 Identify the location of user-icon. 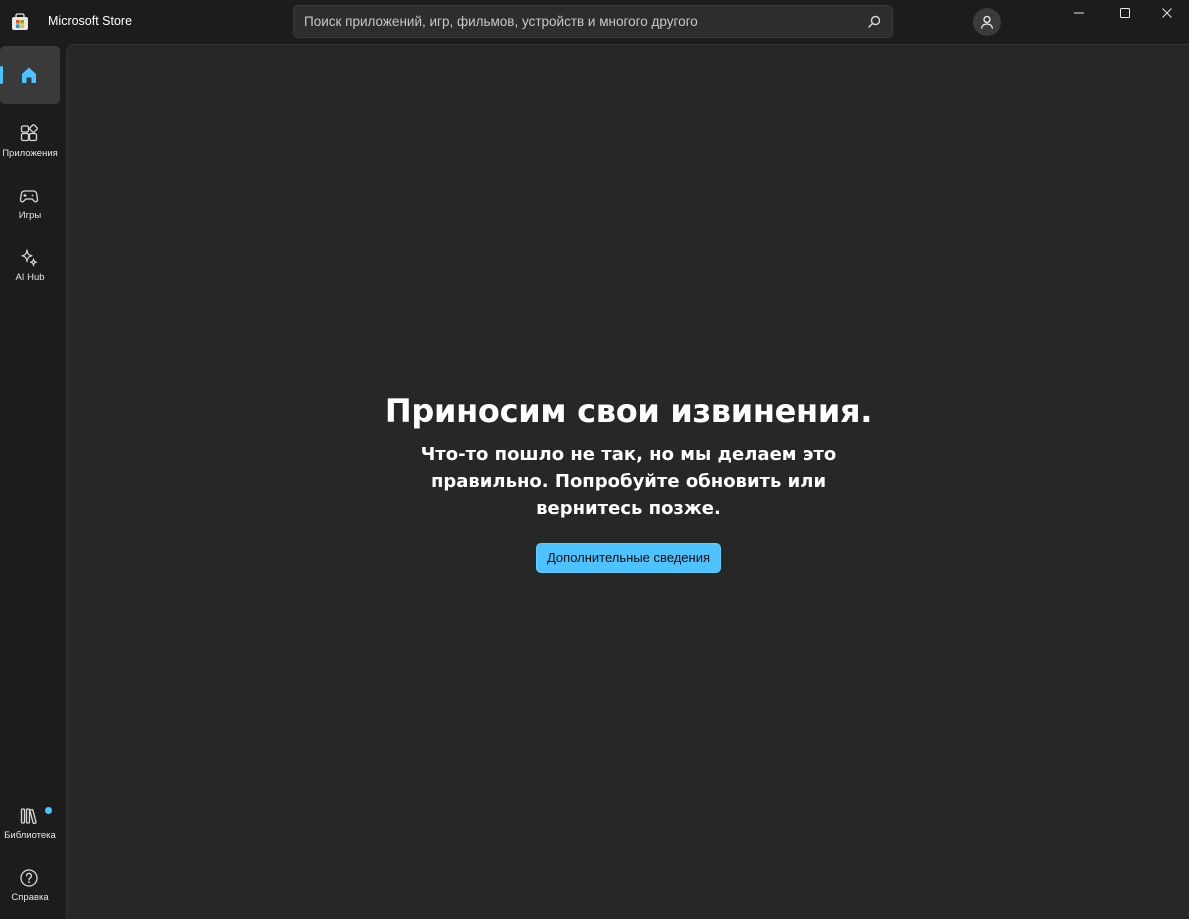
(987, 22).